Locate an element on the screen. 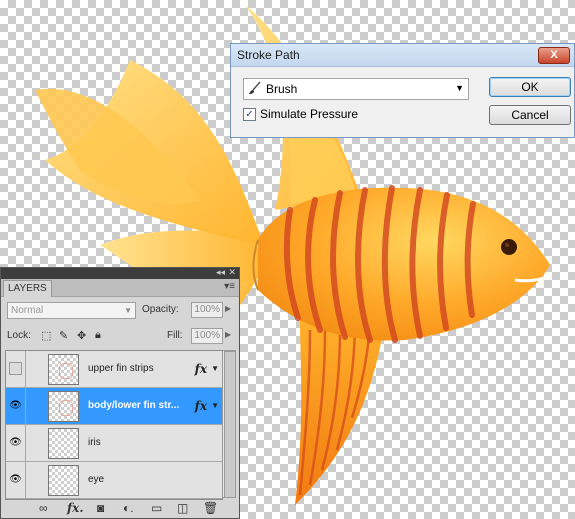  layer-name: iris is located at coordinates (94, 442).